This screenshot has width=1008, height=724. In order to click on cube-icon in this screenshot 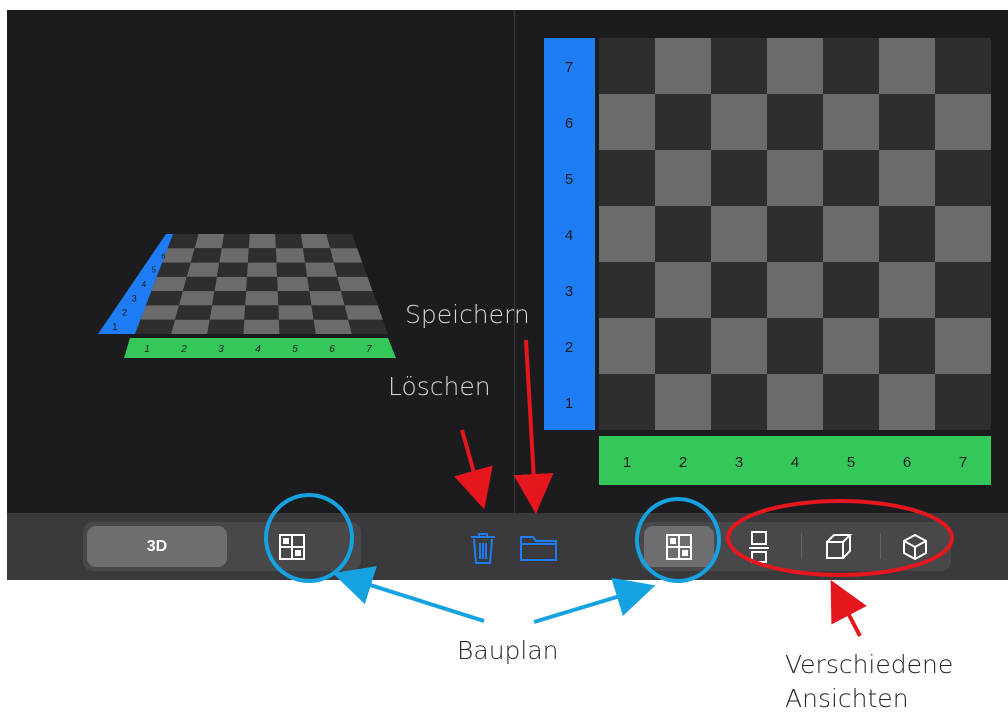, I will do `click(839, 546)`.